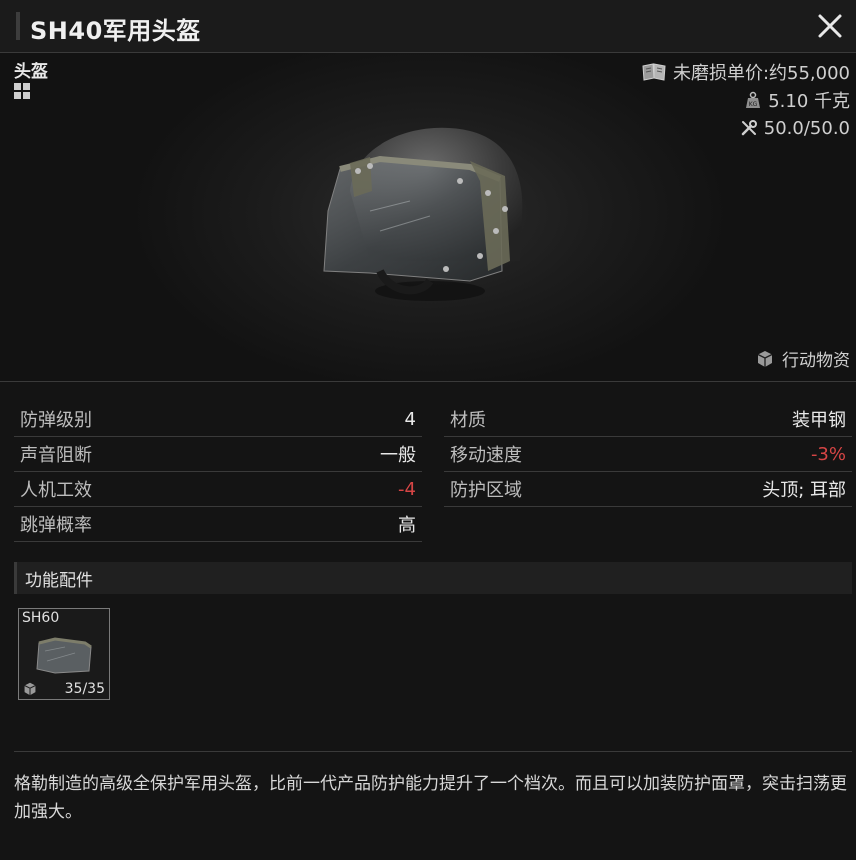 The height and width of the screenshot is (860, 856). I want to click on price-row: 未磨损单价:约55,000, so click(745, 72).